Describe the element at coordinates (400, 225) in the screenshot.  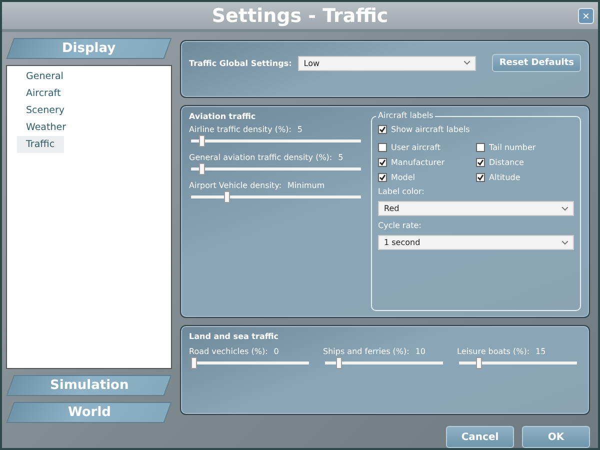
I see `field-label: Cycle rate:` at that location.